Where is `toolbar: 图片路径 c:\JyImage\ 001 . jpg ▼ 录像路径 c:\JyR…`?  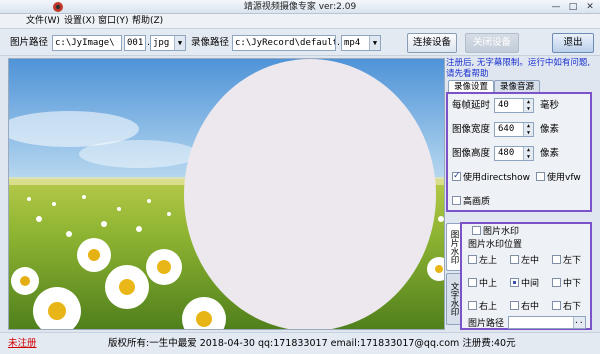 toolbar: 图片路径 c:\JyImage\ 001 . jpg ▼ 录像路径 c:\JyR… is located at coordinates (300, 42).